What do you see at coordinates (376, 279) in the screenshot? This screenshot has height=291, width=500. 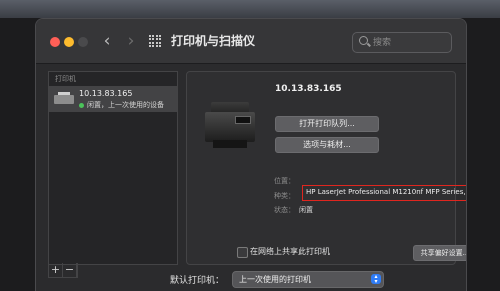 I see `chevron-updown-icon: ▴ ▾` at bounding box center [376, 279].